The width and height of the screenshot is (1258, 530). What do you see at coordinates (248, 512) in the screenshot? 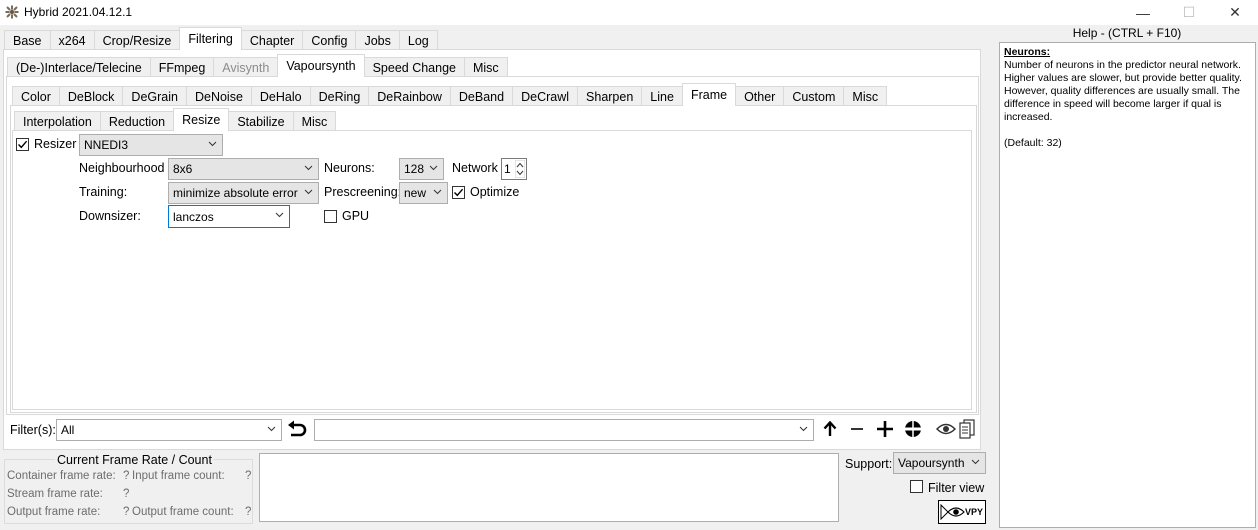
I see `output-frame-count-value: ?` at bounding box center [248, 512].